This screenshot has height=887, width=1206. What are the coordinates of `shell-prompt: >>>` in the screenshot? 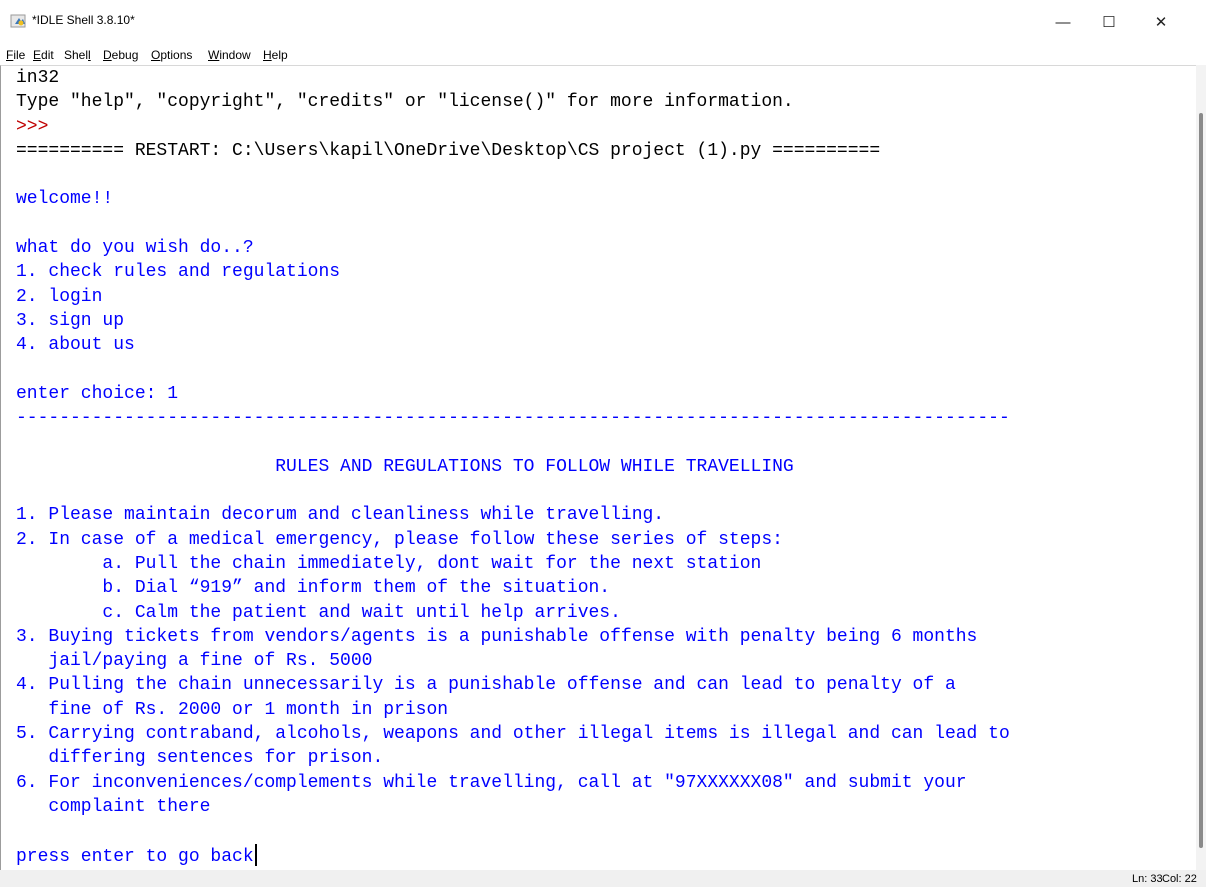 It's located at (38, 126).